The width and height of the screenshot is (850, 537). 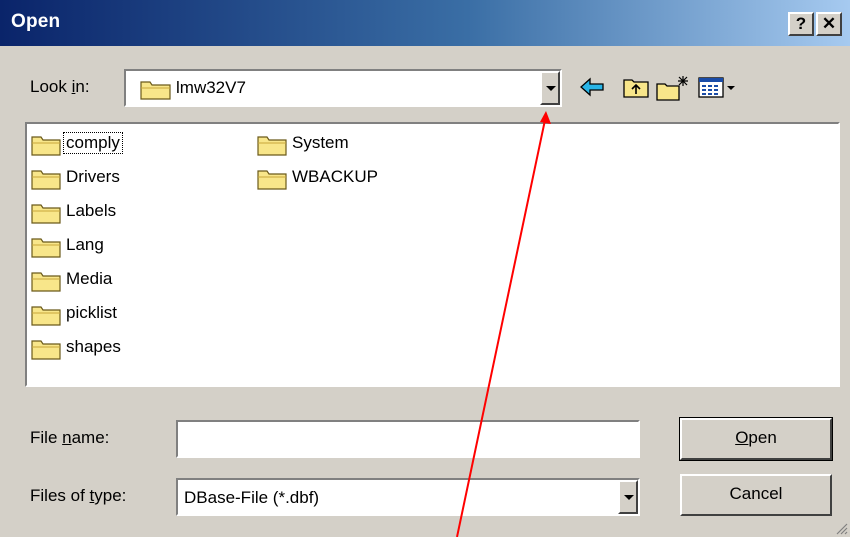 I want to click on views-menu-button, so click(x=718, y=89).